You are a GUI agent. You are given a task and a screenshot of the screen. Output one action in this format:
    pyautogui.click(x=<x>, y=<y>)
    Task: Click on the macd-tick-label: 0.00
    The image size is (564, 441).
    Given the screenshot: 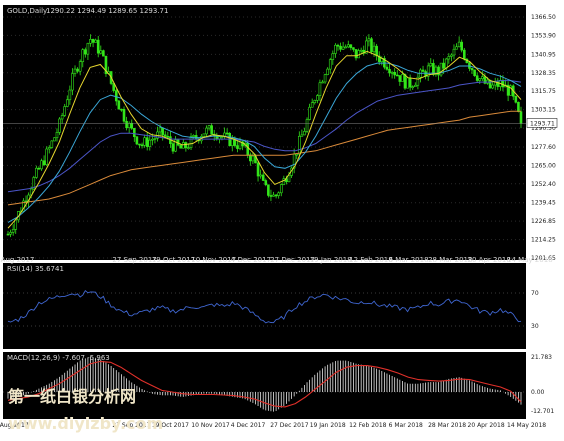 What is the action you would take?
    pyautogui.click(x=538, y=392)
    